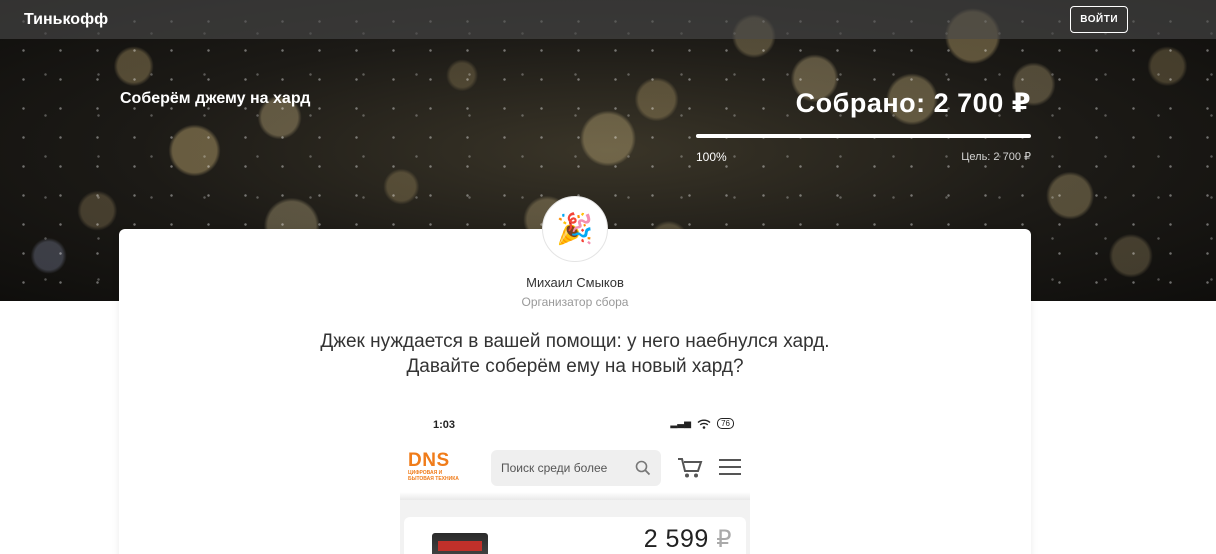 This screenshot has width=1216, height=554. I want to click on menu-icon, so click(730, 467).